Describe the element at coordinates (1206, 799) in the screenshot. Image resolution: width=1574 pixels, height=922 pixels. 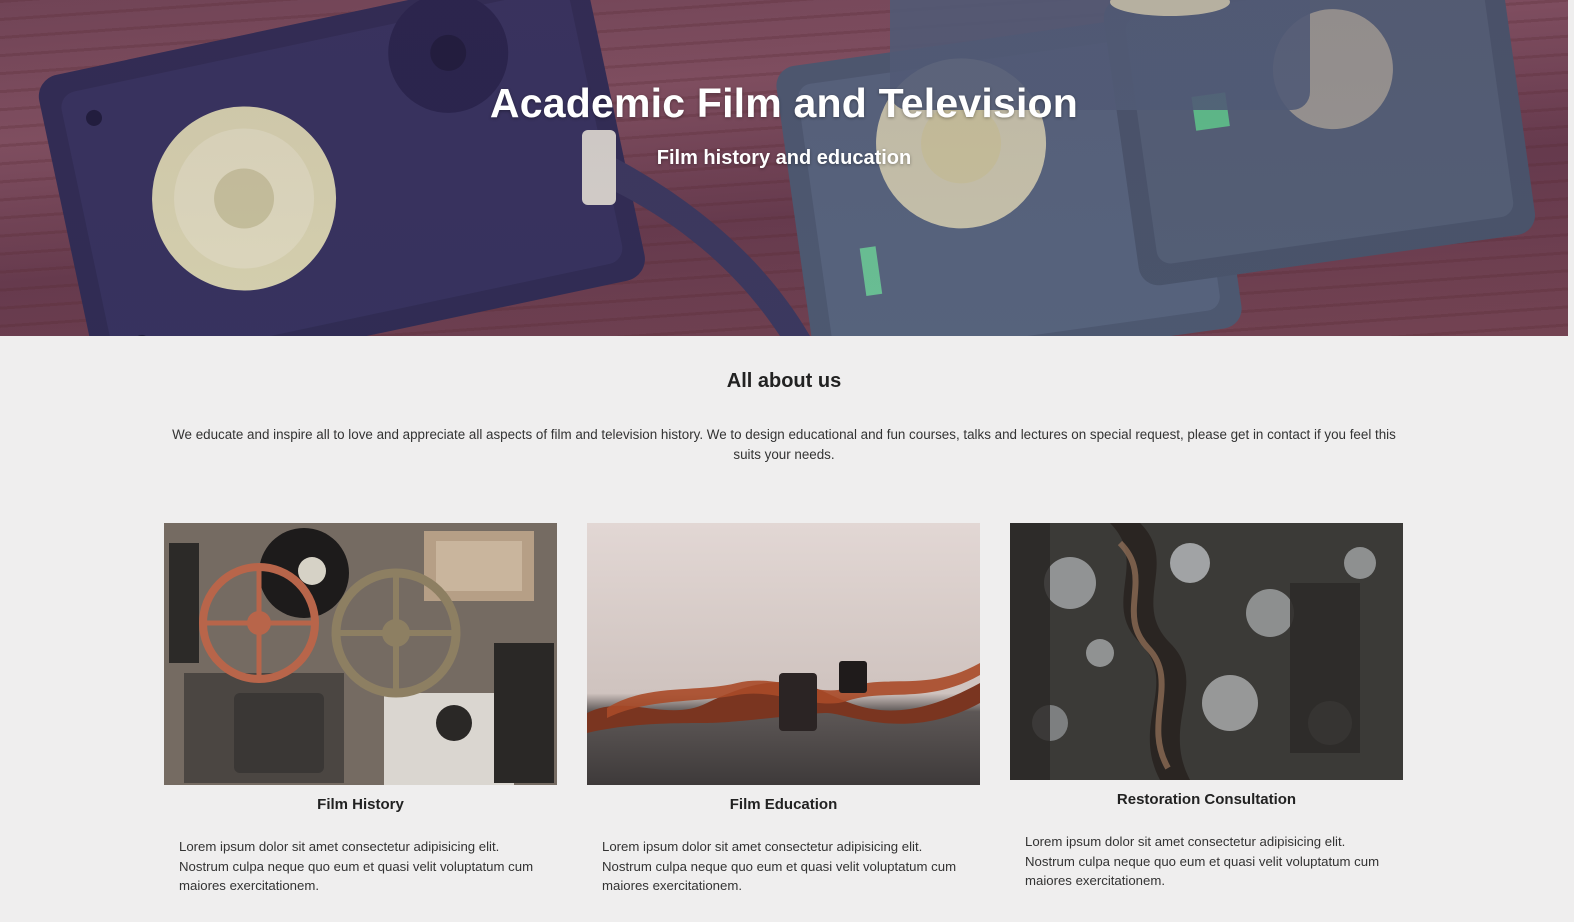
I see `card-title: Restoration Consultation` at that location.